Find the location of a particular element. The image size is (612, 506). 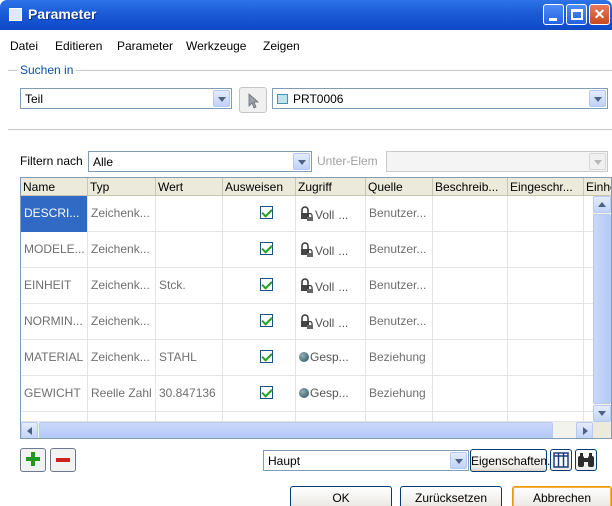

menu-editieren: Editieren is located at coordinates (78, 46).